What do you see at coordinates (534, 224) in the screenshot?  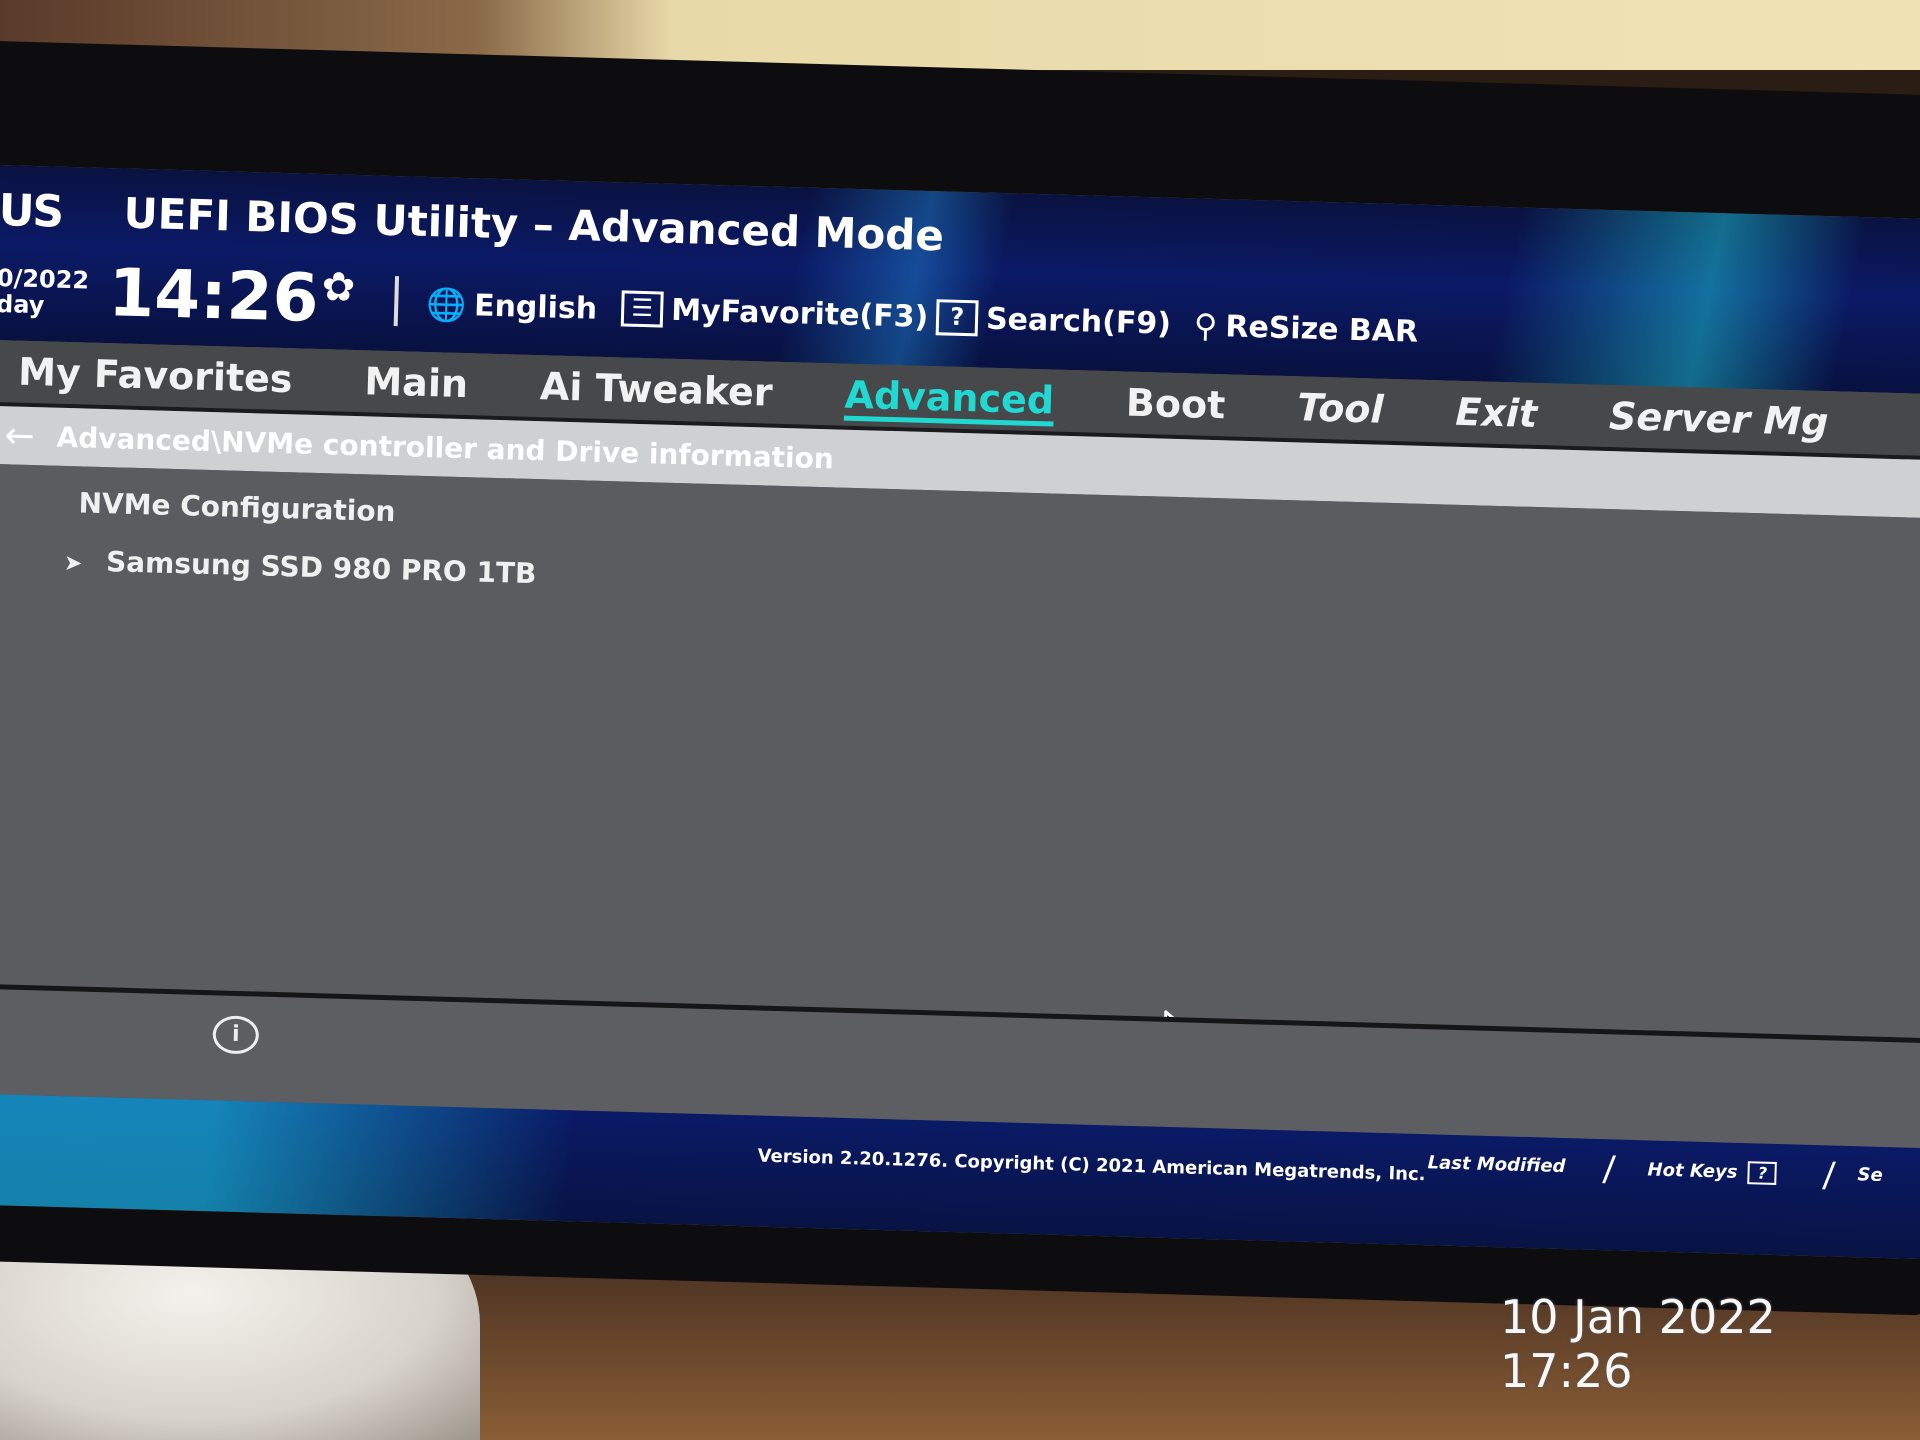 I see `window-title: UEFI BIOS Utility – Advanced Mode` at bounding box center [534, 224].